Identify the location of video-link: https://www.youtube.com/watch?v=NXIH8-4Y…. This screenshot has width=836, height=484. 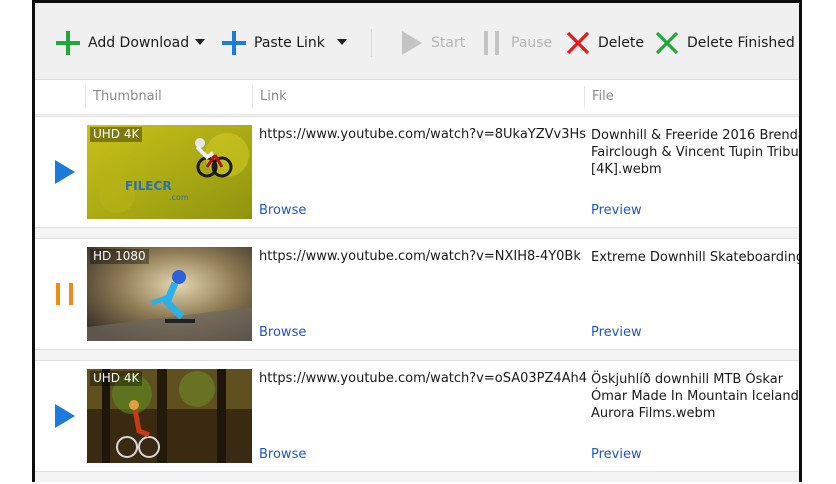
(420, 256).